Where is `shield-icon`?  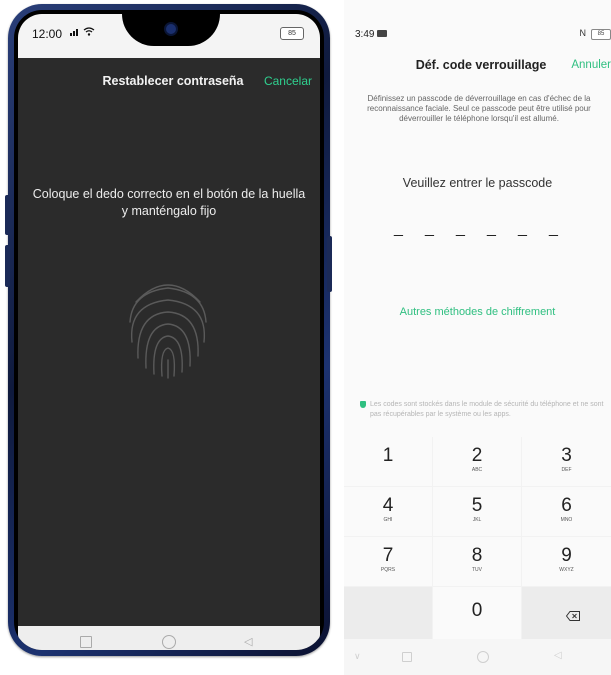 shield-icon is located at coordinates (363, 404).